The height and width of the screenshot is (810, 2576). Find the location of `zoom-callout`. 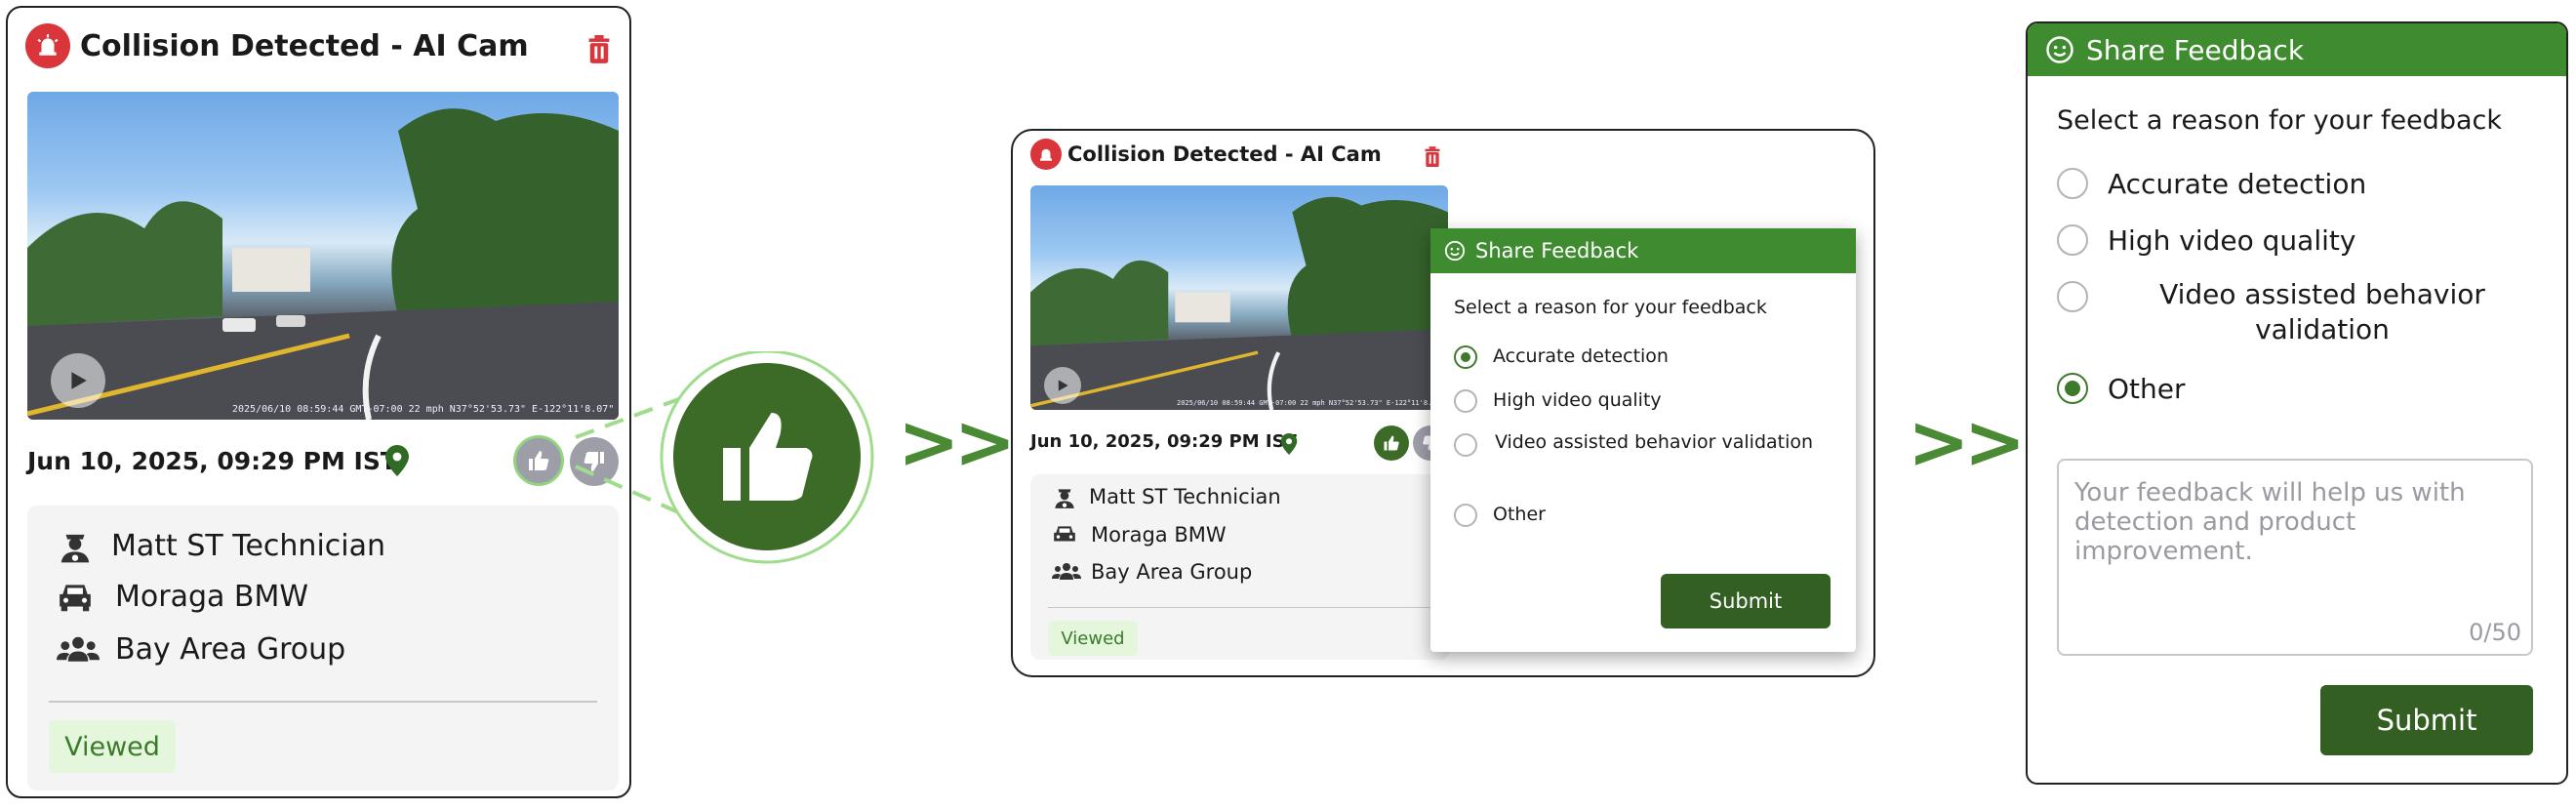

zoom-callout is located at coordinates (724, 458).